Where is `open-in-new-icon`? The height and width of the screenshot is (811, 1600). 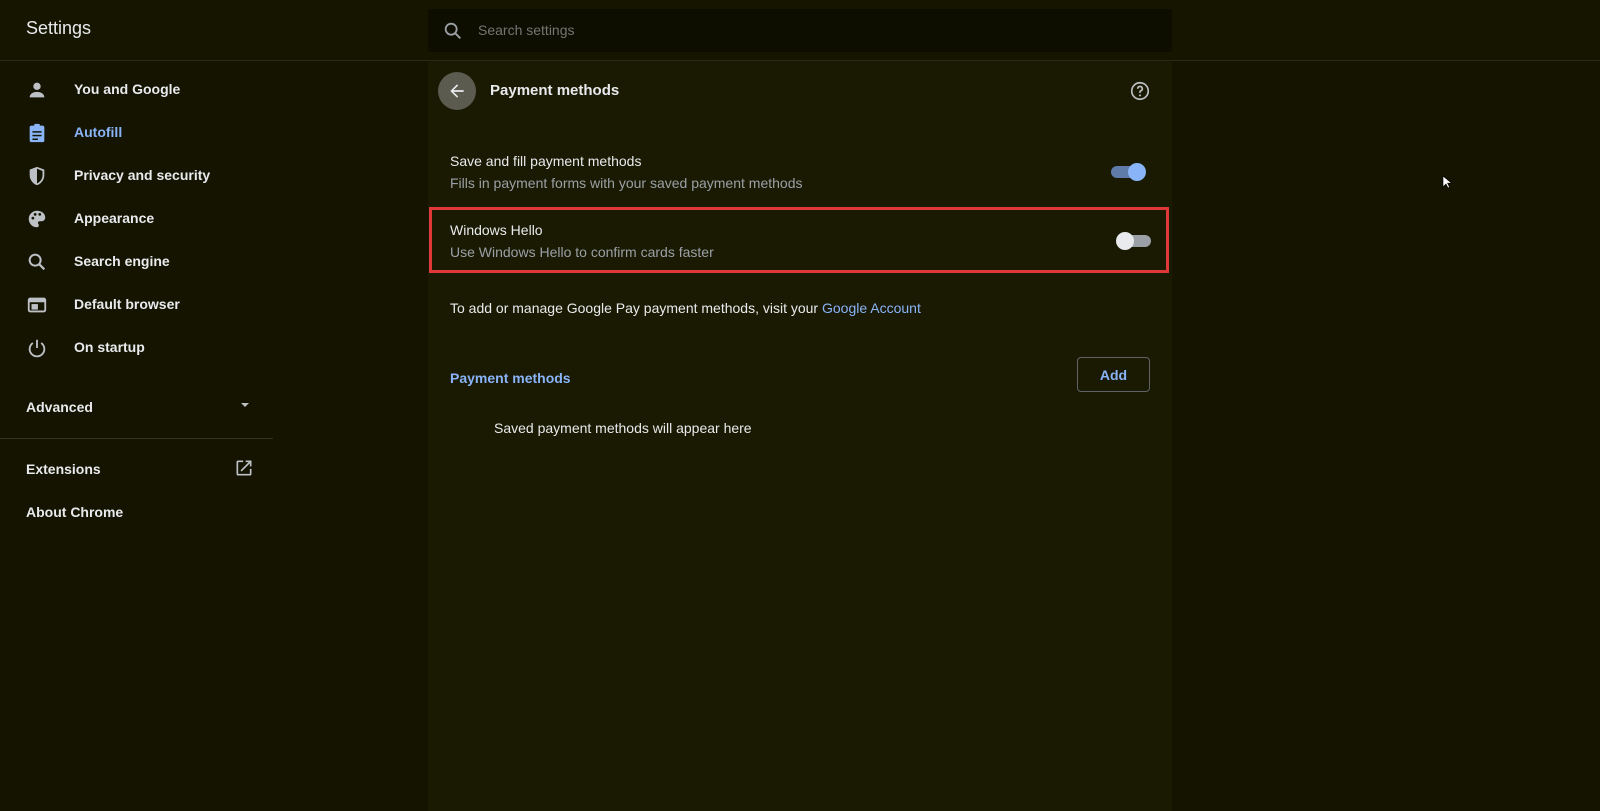
open-in-new-icon is located at coordinates (244, 468).